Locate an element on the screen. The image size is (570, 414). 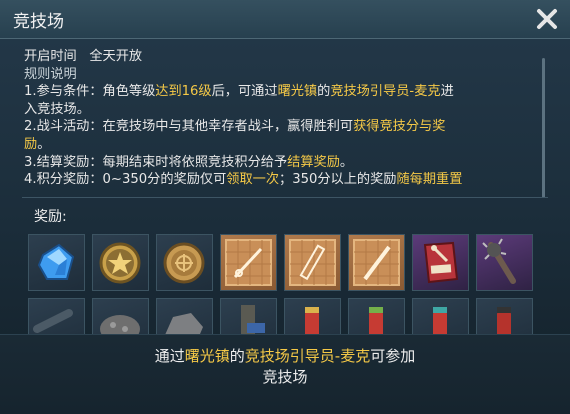
reward-slot-shell-red is located at coordinates (312, 316).